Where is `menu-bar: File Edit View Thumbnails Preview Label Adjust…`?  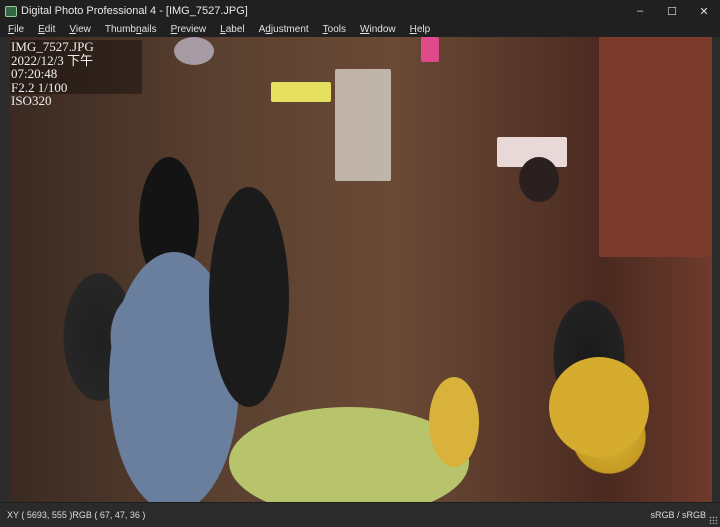 menu-bar: File Edit View Thumbnails Preview Label Adjust… is located at coordinates (360, 29).